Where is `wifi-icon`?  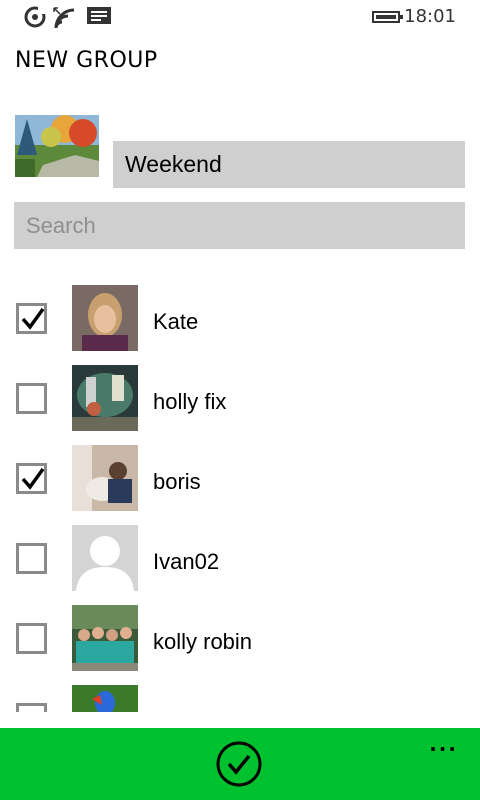 wifi-icon is located at coordinates (64, 18).